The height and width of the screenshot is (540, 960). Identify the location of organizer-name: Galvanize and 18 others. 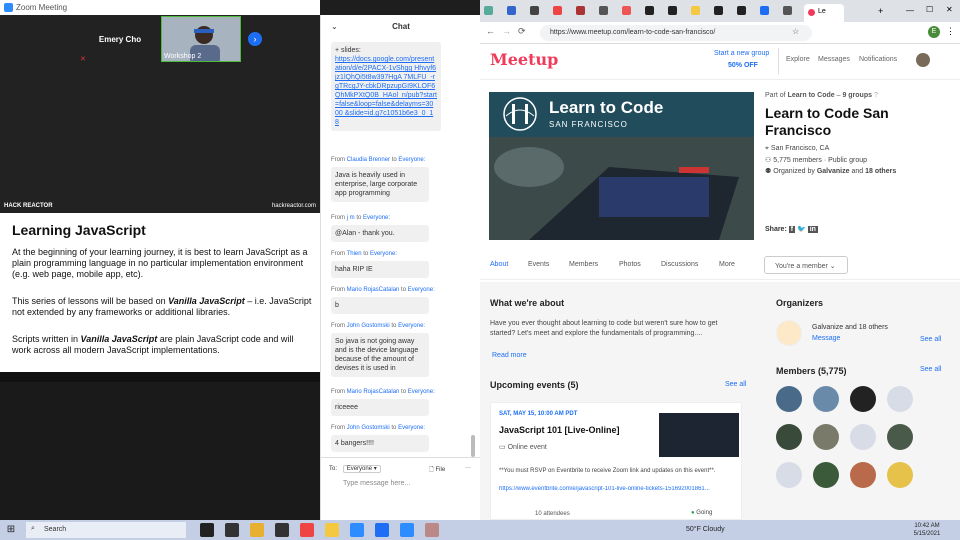
(850, 327).